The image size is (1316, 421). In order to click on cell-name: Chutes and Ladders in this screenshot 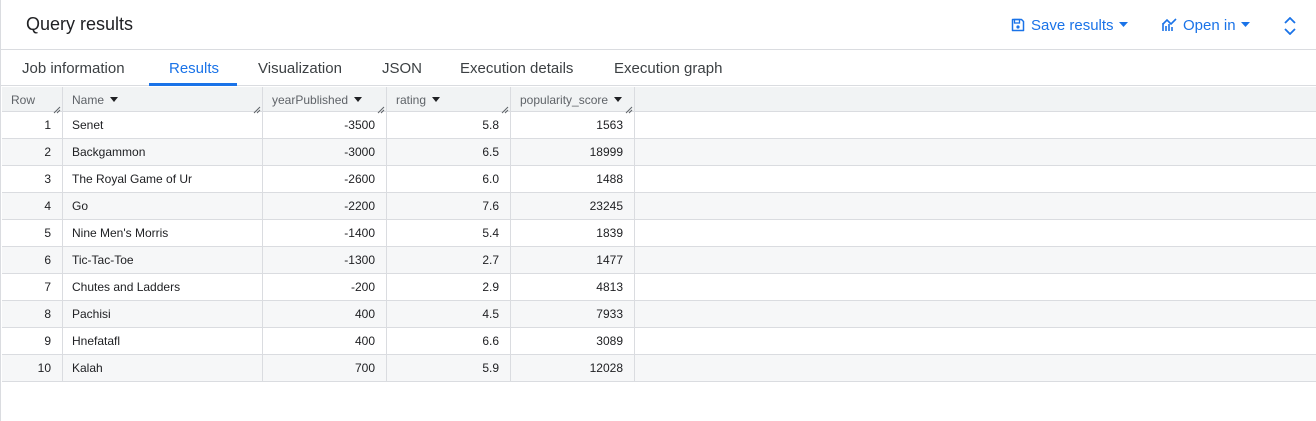, I will do `click(163, 287)`.